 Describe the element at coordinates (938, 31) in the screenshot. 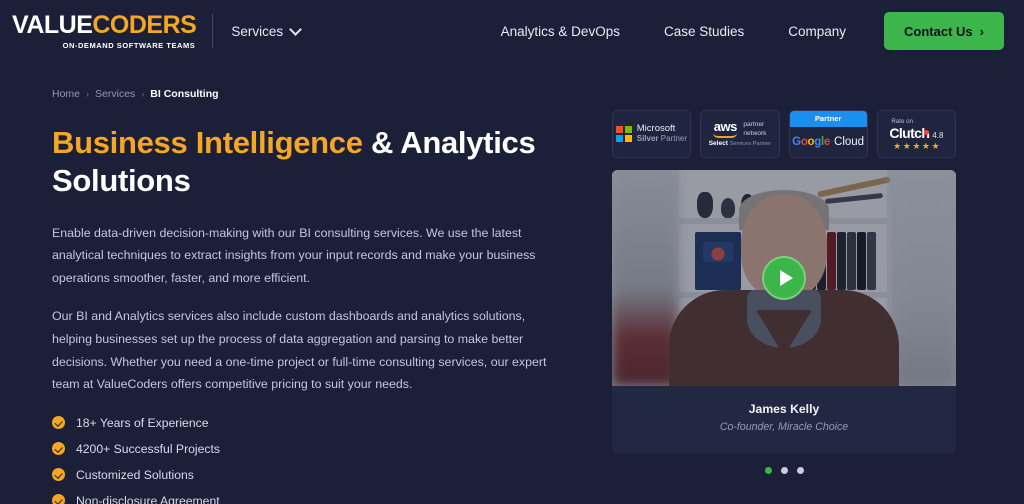

I see `contact-us-label: Contact Us` at that location.